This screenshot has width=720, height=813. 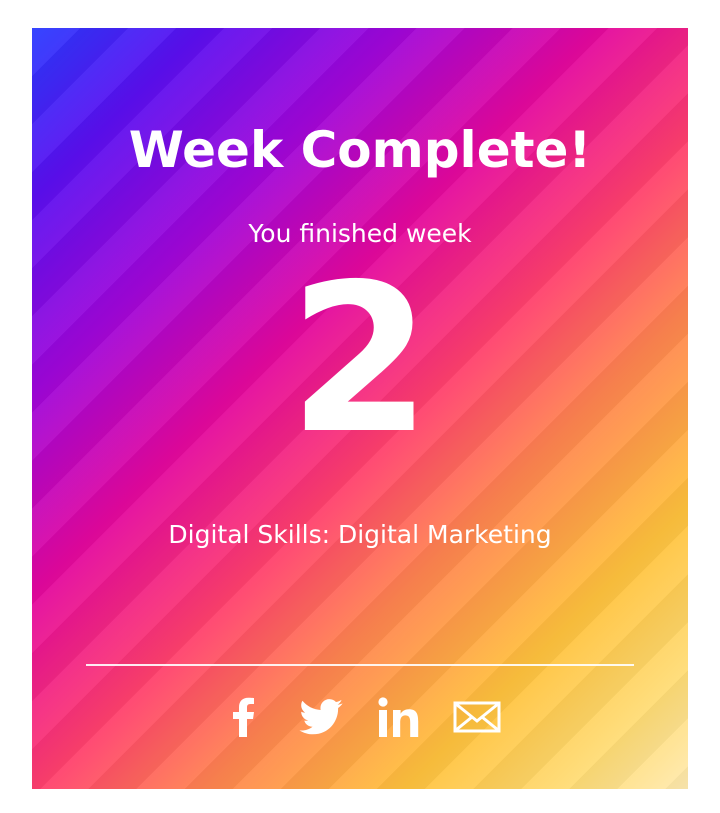 I want to click on linkedin-icon, so click(x=398, y=717).